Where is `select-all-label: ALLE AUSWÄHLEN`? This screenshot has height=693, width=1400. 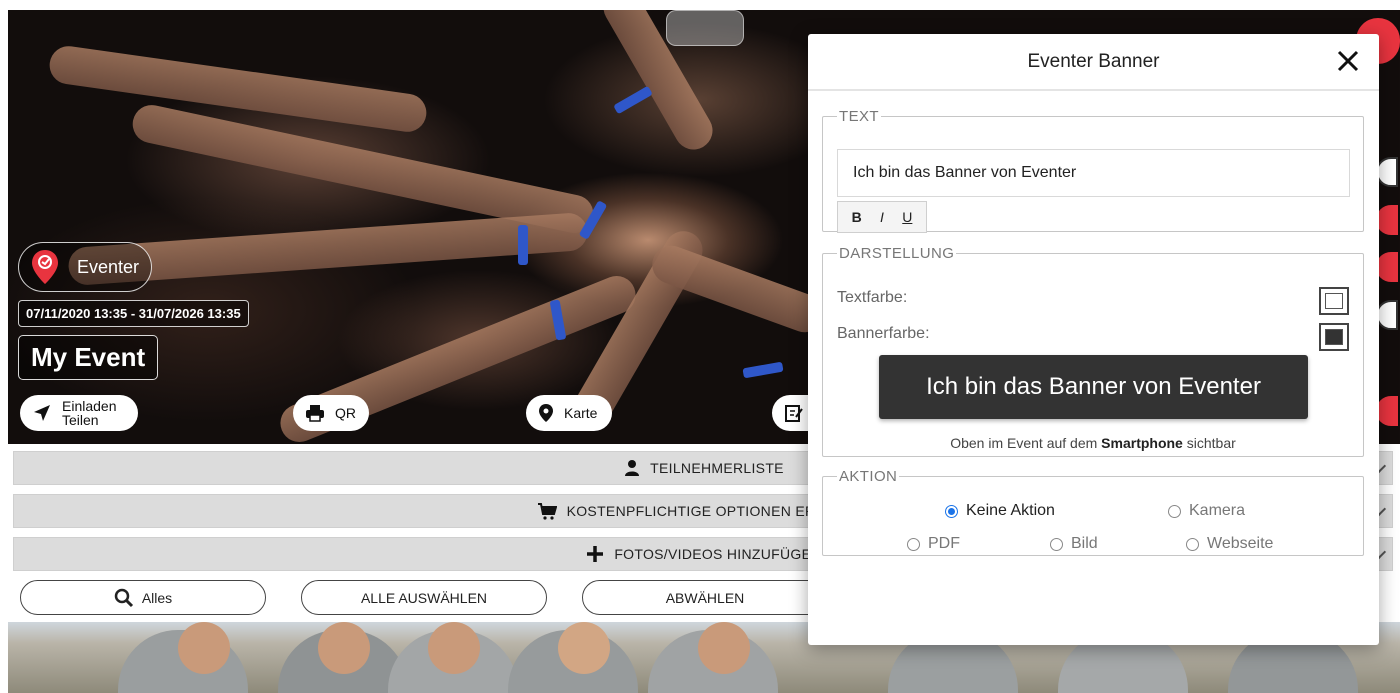
select-all-label: ALLE AUSWÄHLEN is located at coordinates (424, 597).